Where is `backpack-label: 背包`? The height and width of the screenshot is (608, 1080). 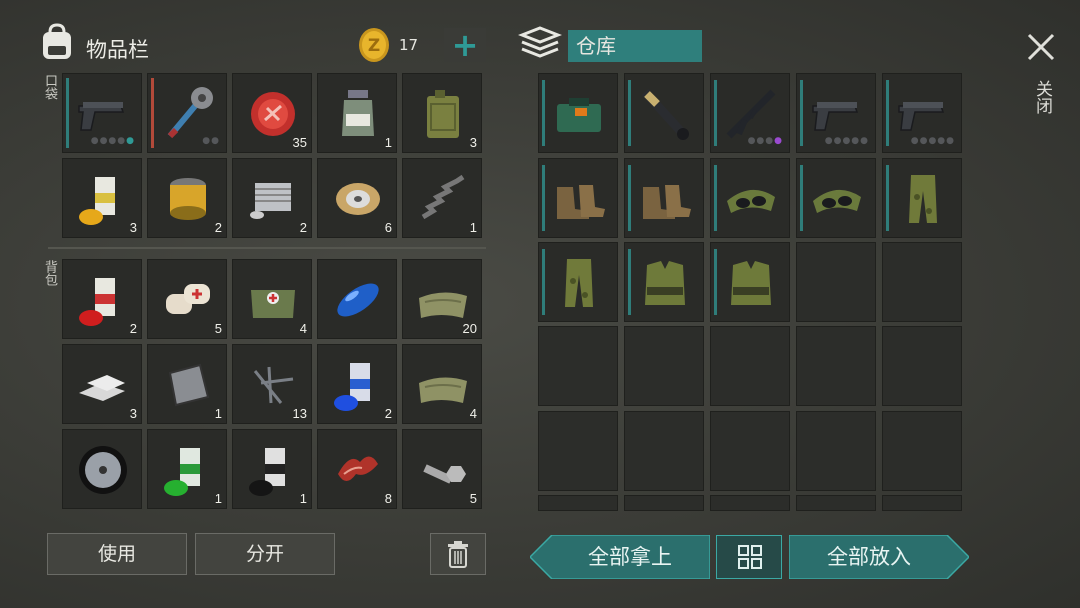 backpack-label: 背包 is located at coordinates (49, 273).